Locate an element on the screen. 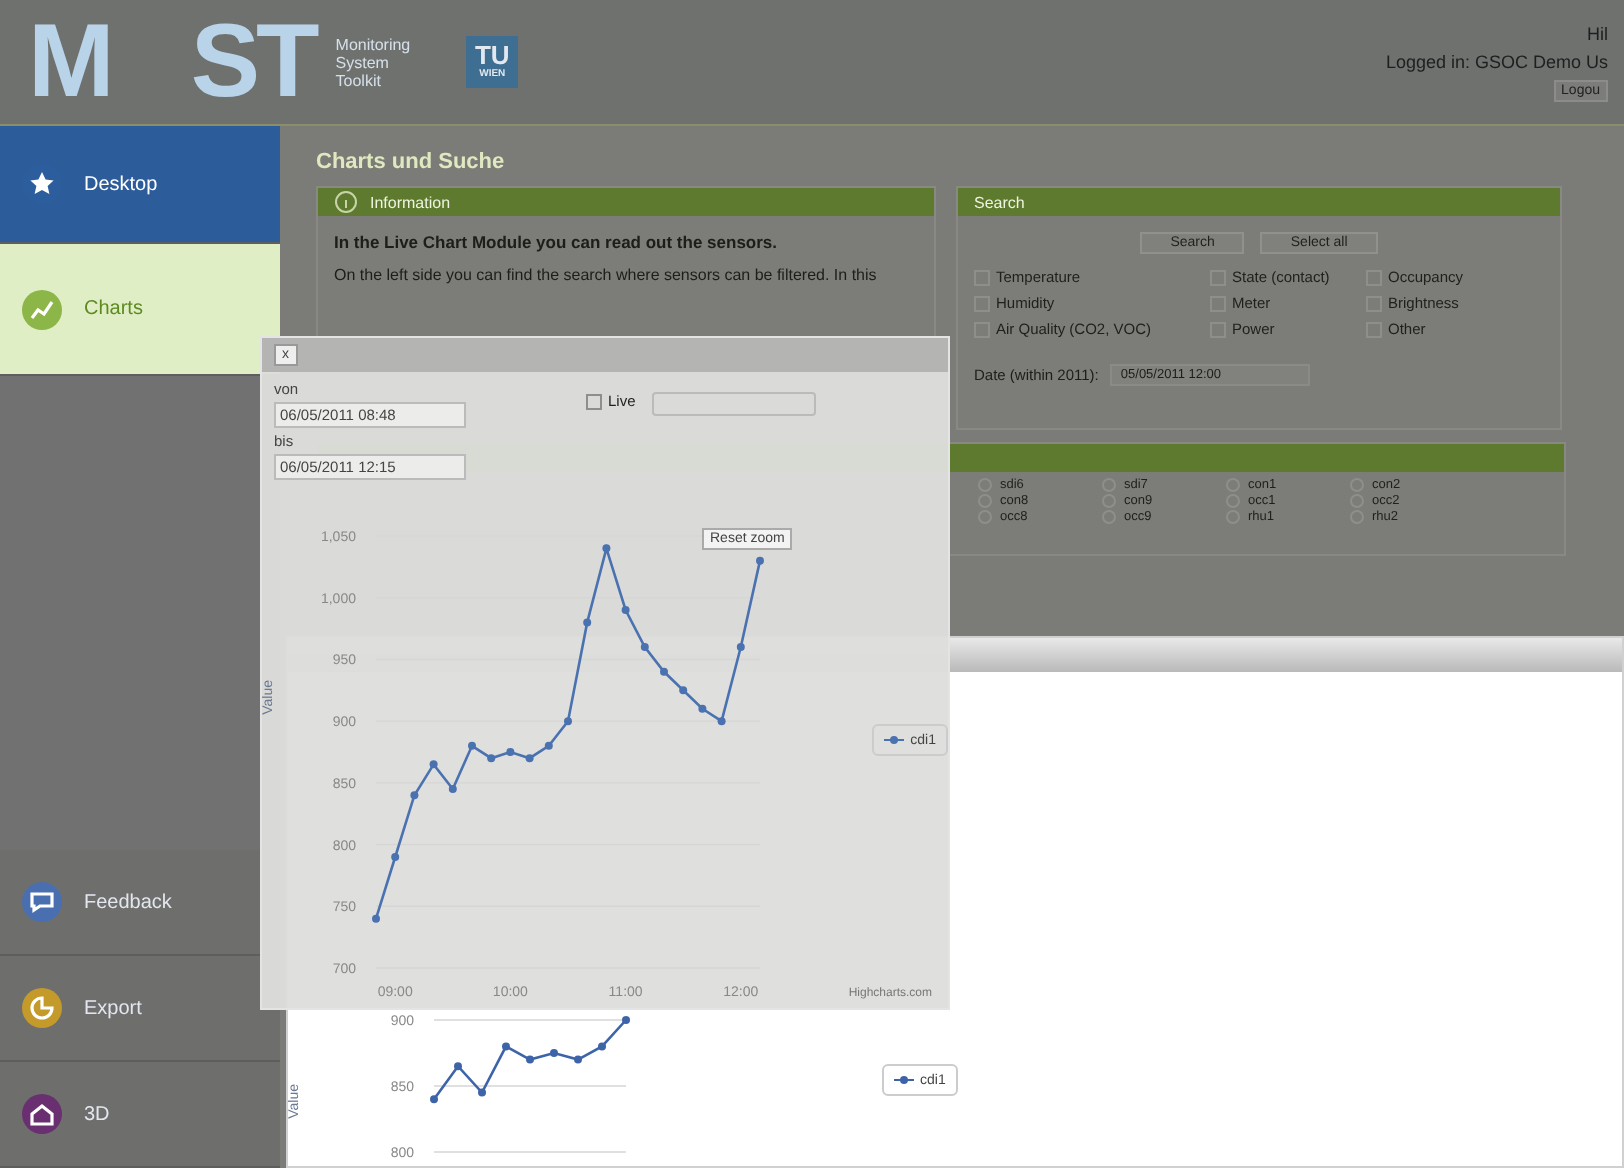 The width and height of the screenshot is (1624, 1168). info-icon is located at coordinates (346, 202).